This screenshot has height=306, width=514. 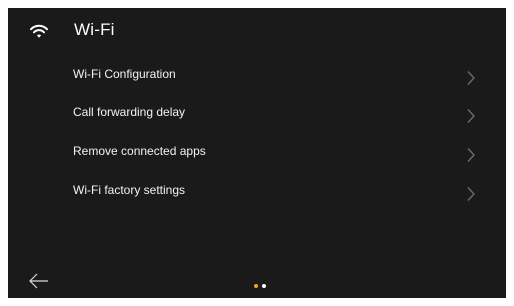 What do you see at coordinates (129, 190) in the screenshot?
I see `menu-item-label: Wi-Fi factory settings` at bounding box center [129, 190].